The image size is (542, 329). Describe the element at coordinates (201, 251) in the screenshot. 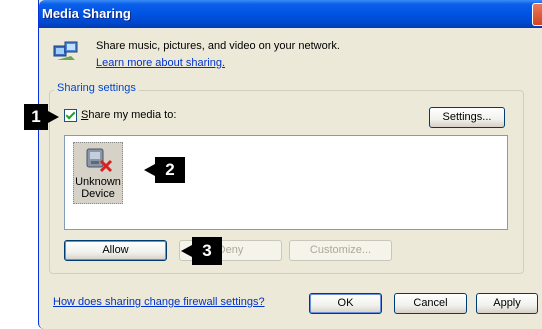

I see `callout-3: 3` at that location.